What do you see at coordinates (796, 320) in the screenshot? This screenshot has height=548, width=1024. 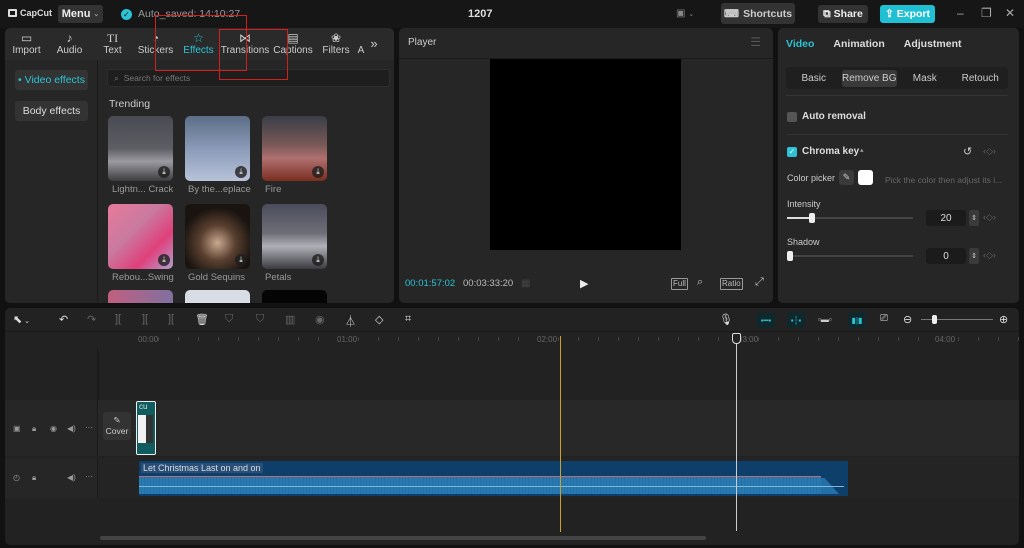 I see `auto-snap-icon: ▪┆▪` at bounding box center [796, 320].